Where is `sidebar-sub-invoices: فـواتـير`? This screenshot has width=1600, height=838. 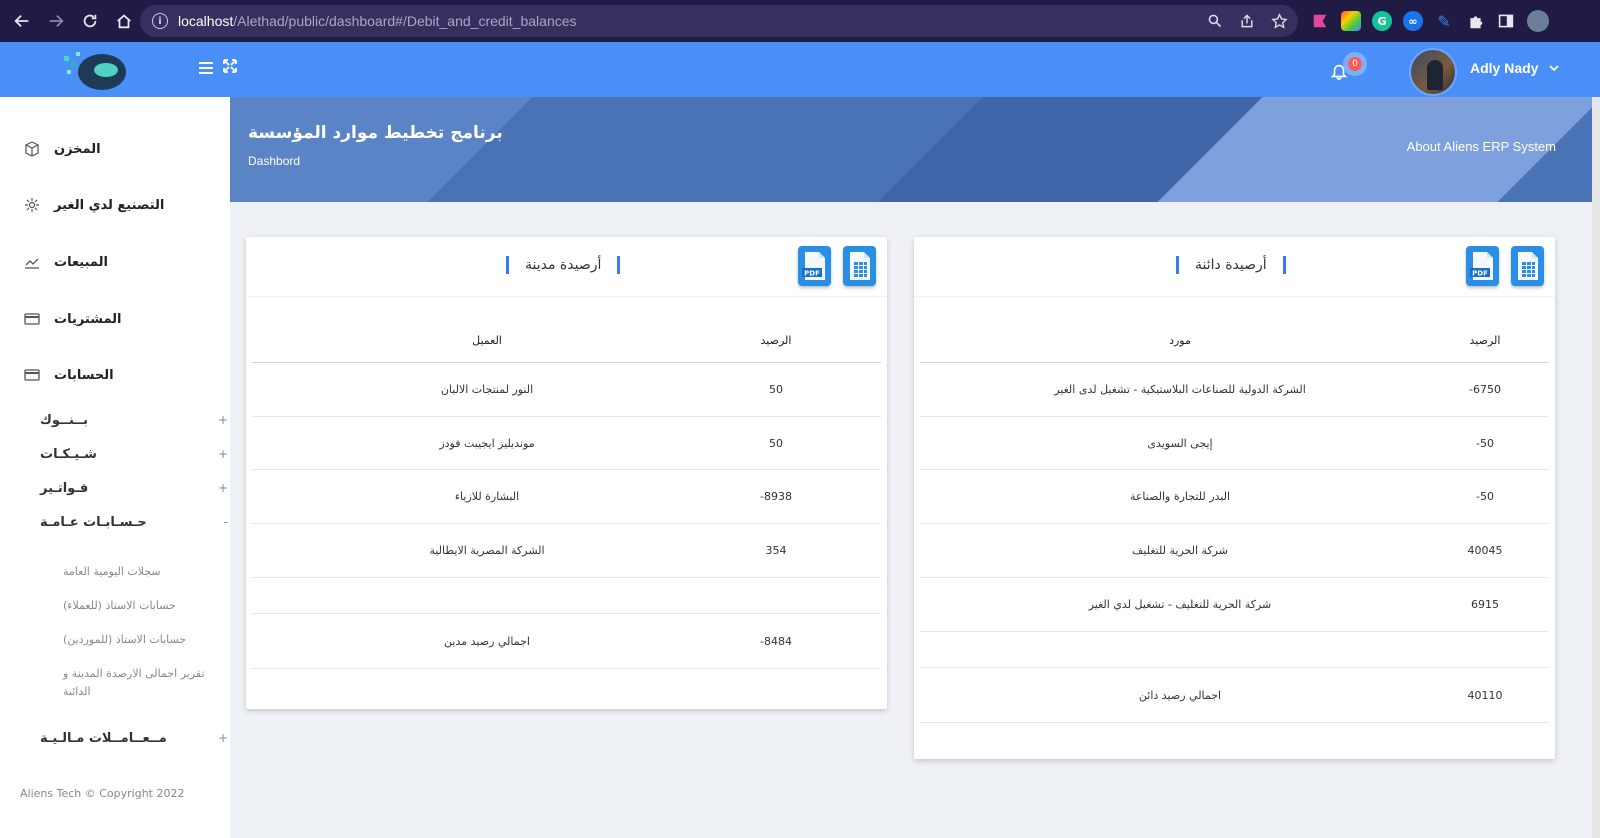
sidebar-sub-invoices: فـواتـير is located at coordinates (64, 488).